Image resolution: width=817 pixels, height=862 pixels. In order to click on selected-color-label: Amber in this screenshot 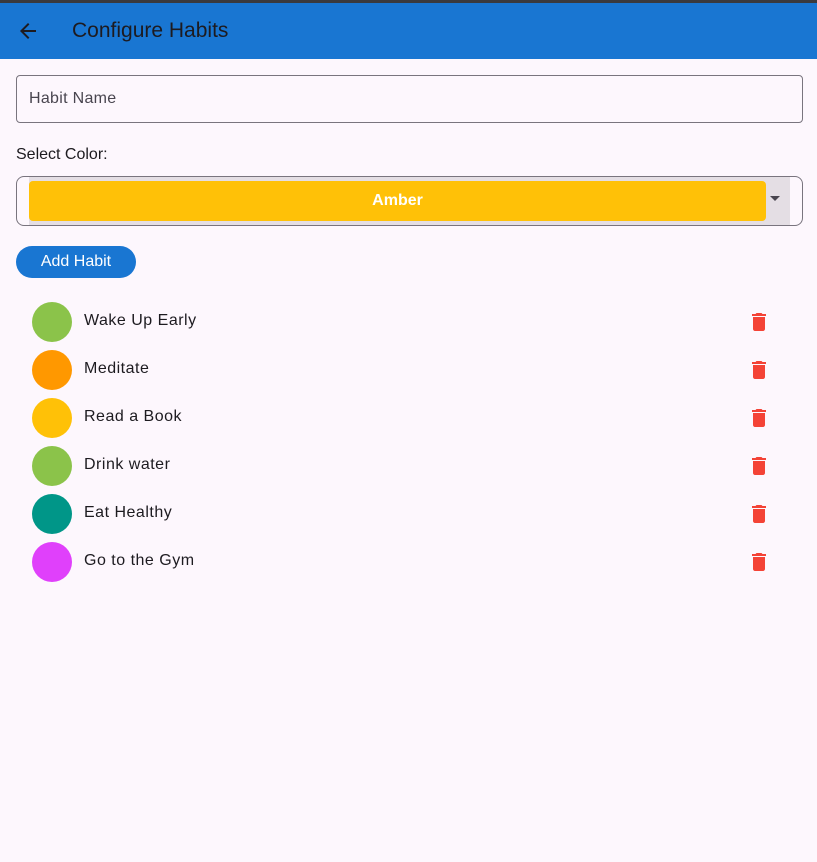, I will do `click(397, 200)`.